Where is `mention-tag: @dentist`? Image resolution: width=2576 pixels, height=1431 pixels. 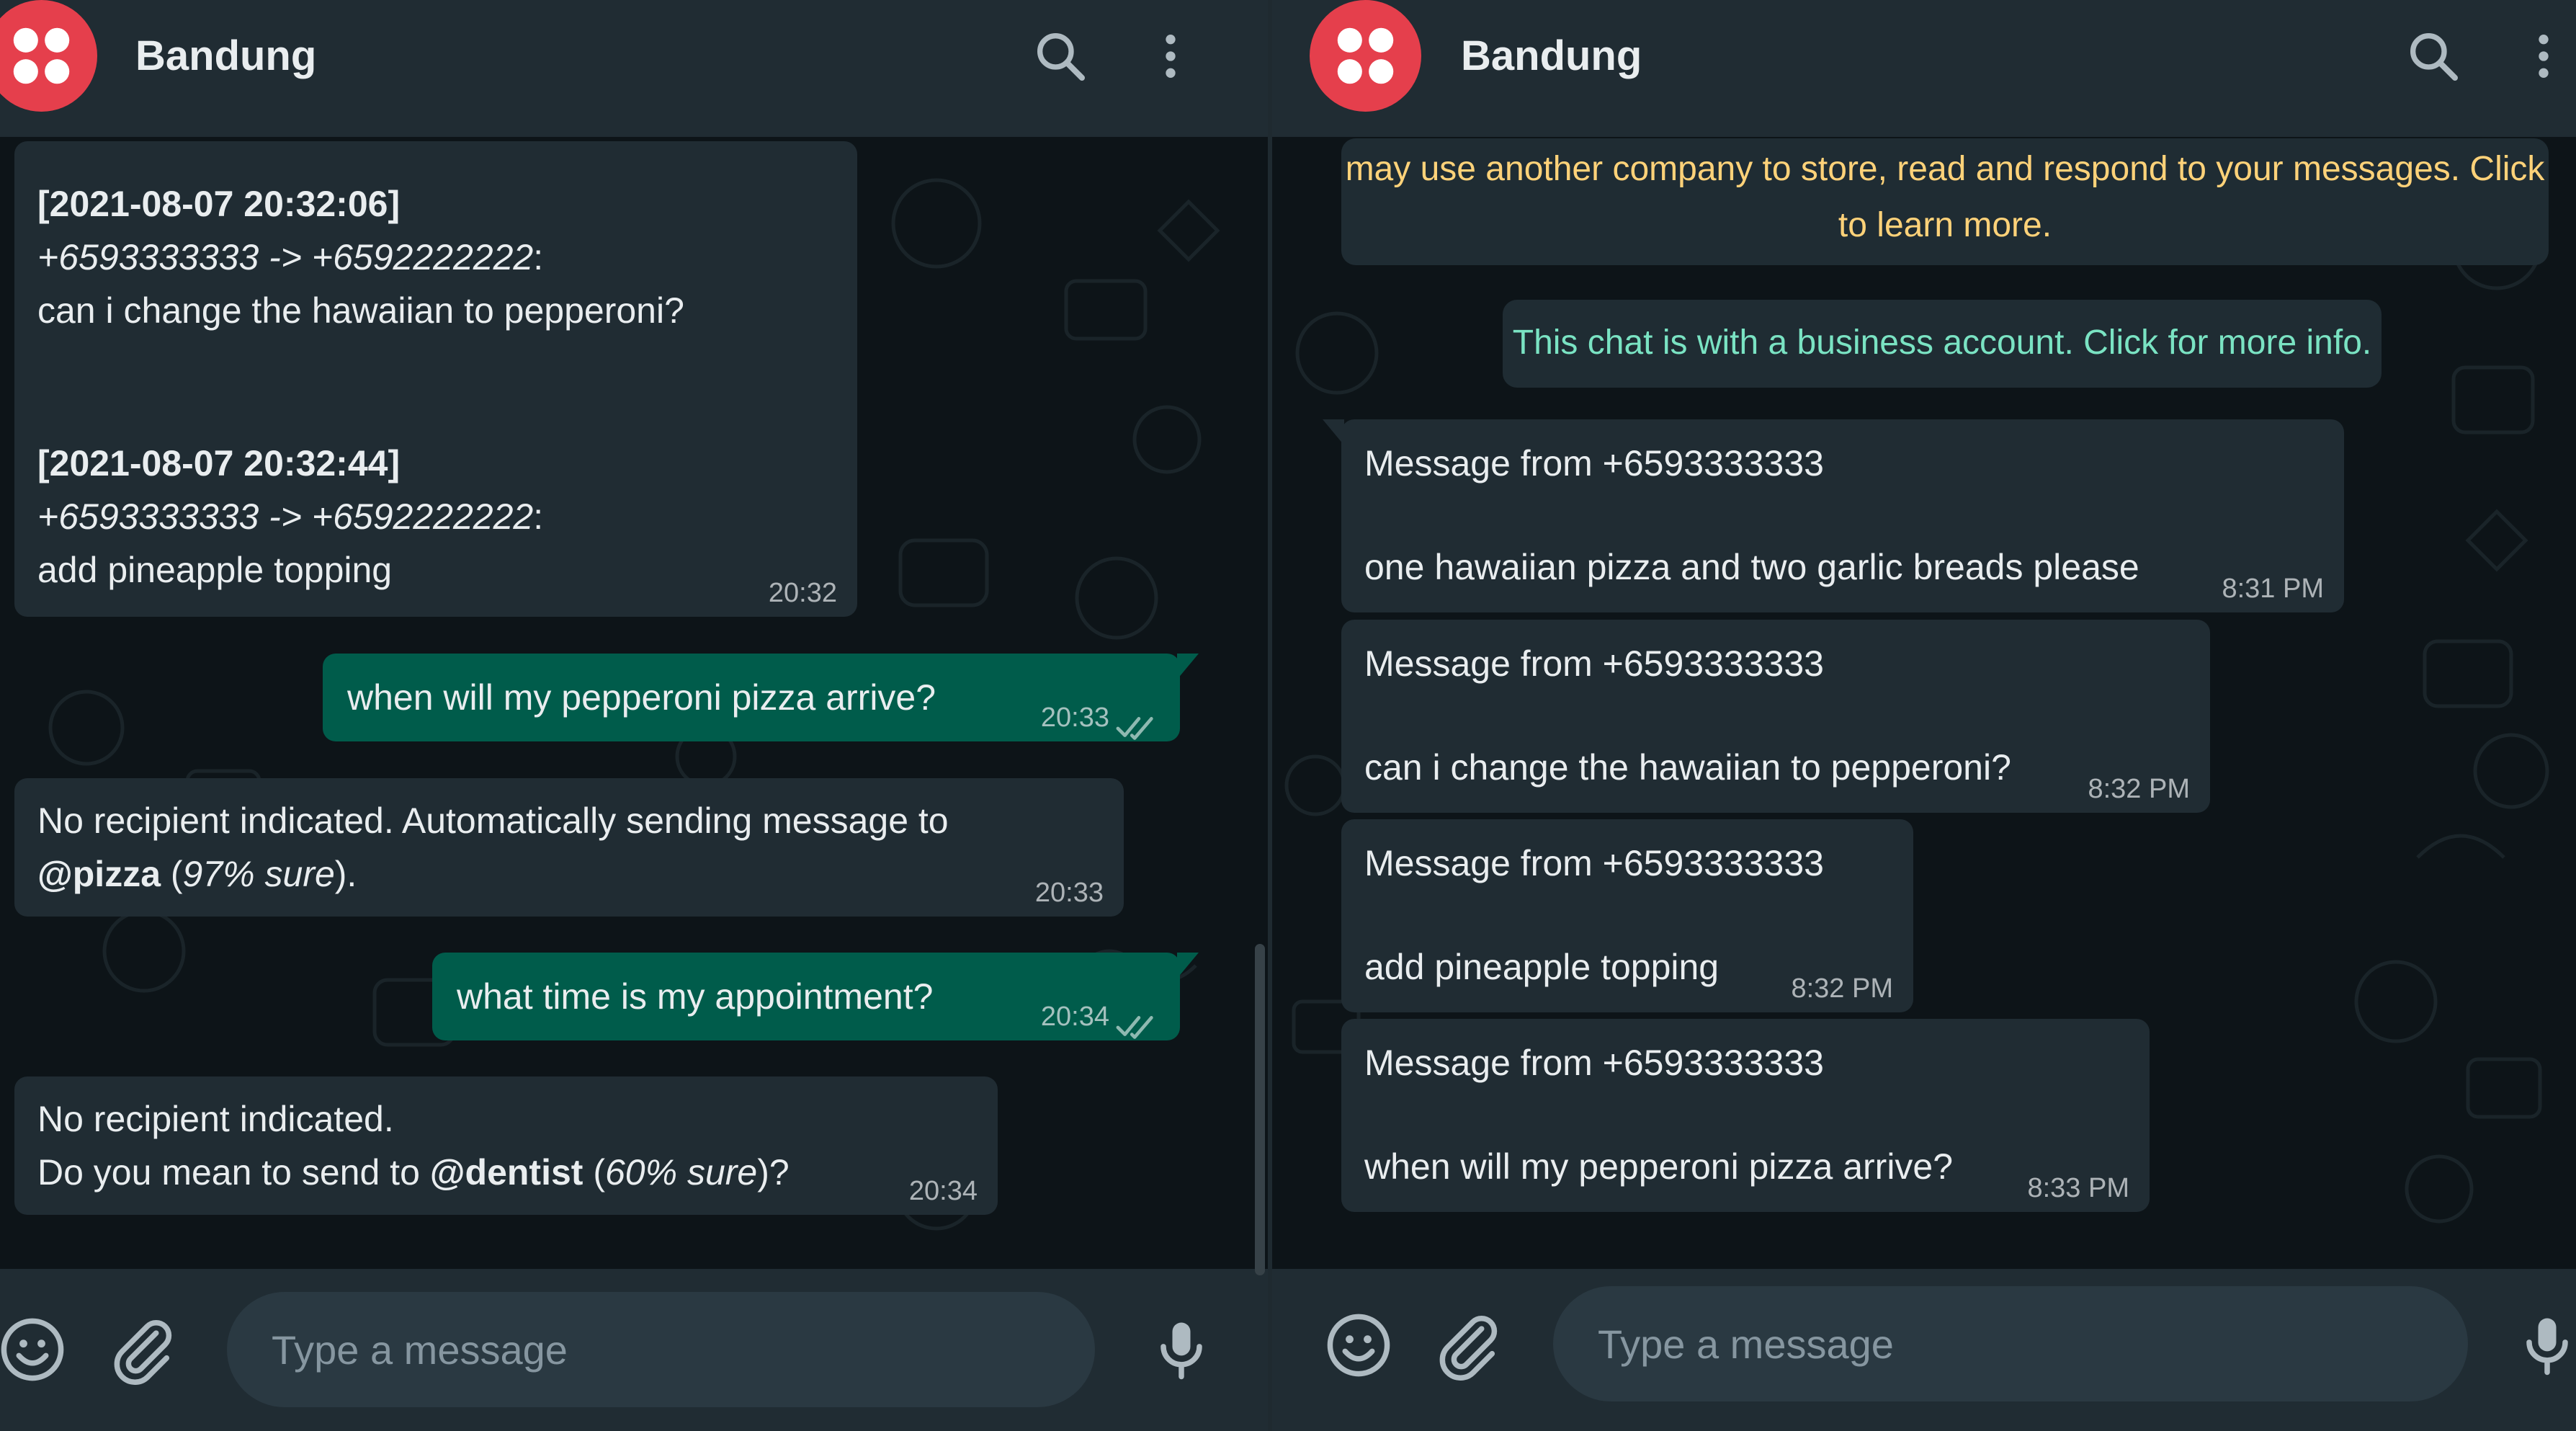 mention-tag: @dentist is located at coordinates (507, 1172).